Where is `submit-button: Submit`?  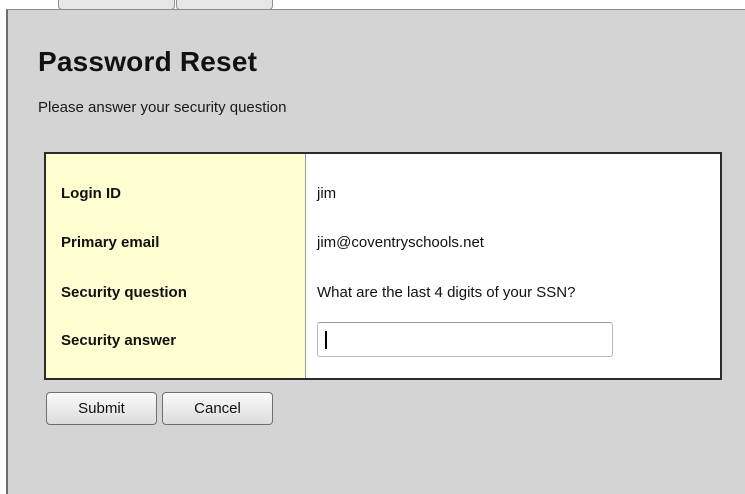
submit-button: Submit is located at coordinates (101, 408).